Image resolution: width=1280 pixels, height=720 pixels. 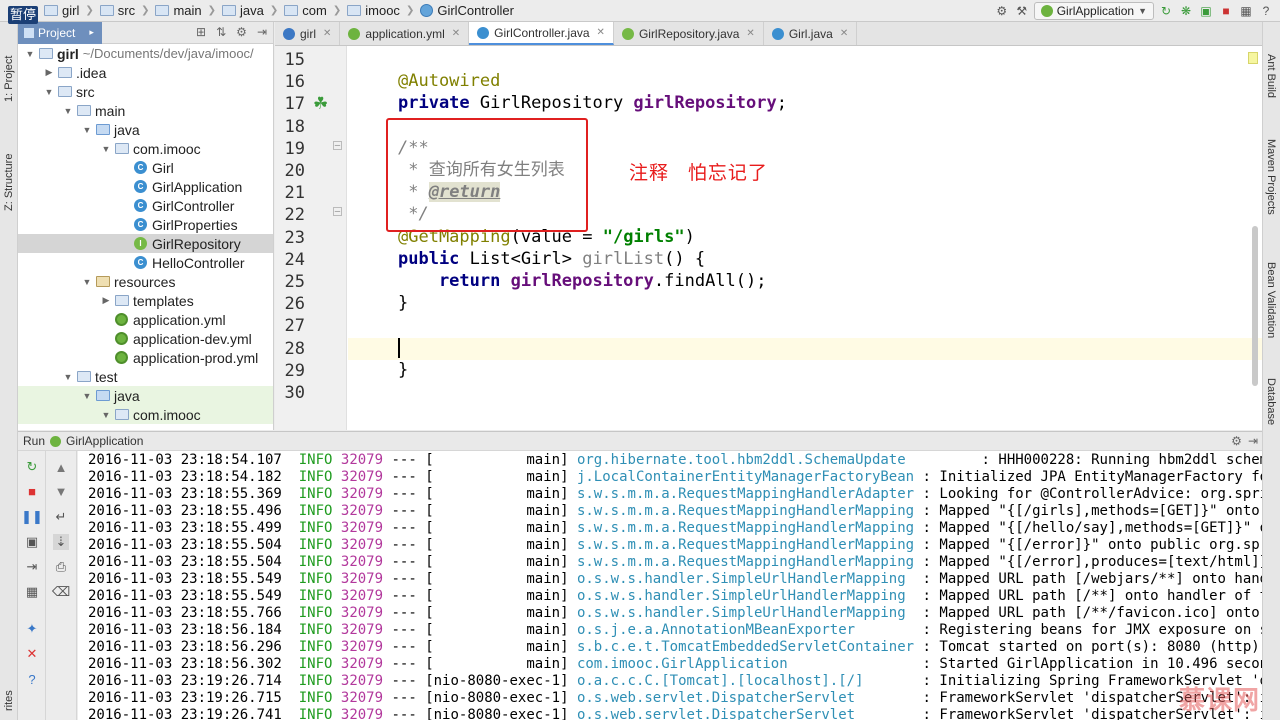 I want to click on breadcrumb-item: main, so click(x=178, y=11).